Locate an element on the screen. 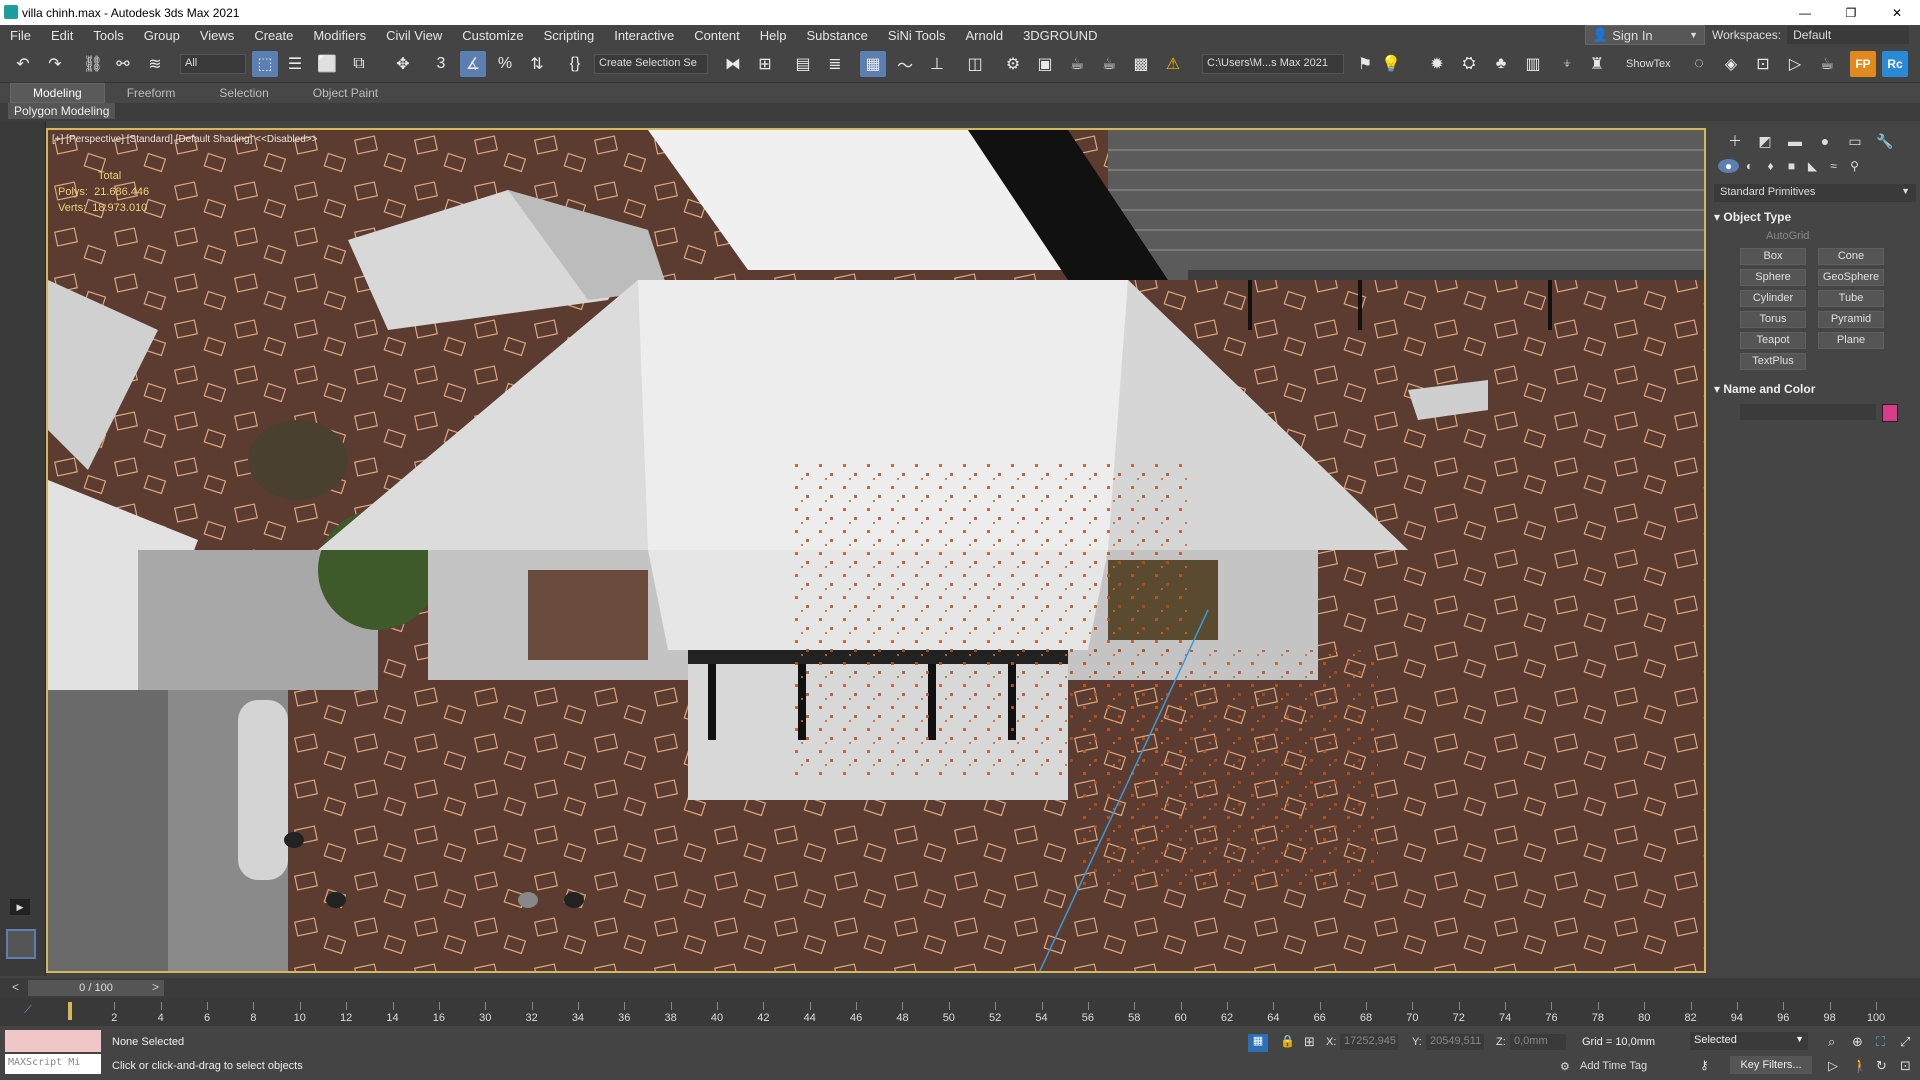 The height and width of the screenshot is (1080, 1920). snap-3d-icon: 3 is located at coordinates (441, 64).